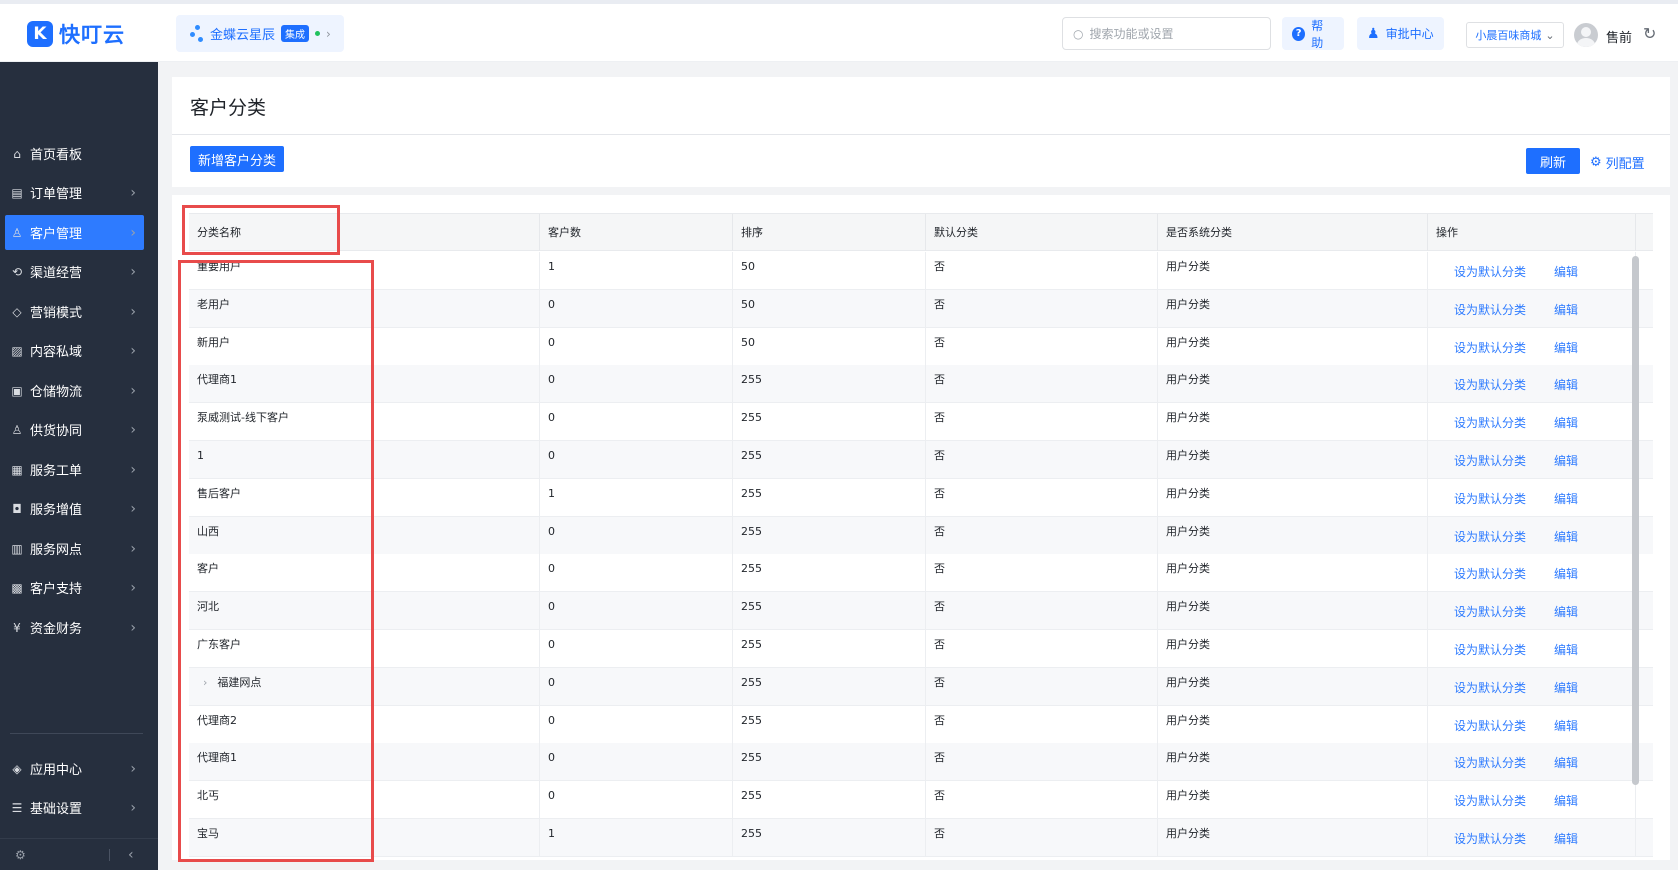  I want to click on sidebar-item-label: 服务增值, so click(56, 510).